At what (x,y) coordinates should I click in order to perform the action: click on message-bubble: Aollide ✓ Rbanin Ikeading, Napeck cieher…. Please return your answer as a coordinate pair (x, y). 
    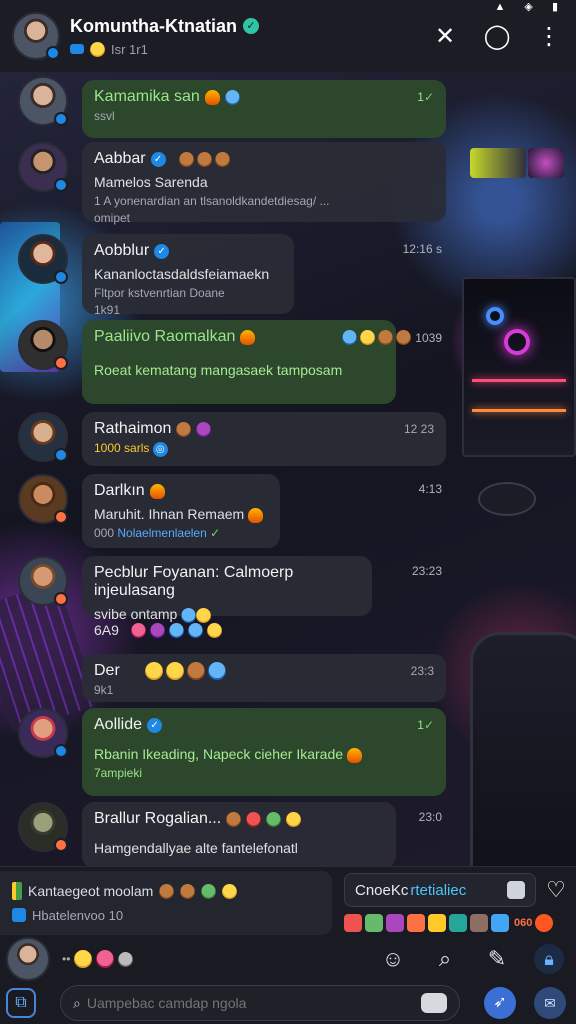
    Looking at the image, I should click on (264, 752).